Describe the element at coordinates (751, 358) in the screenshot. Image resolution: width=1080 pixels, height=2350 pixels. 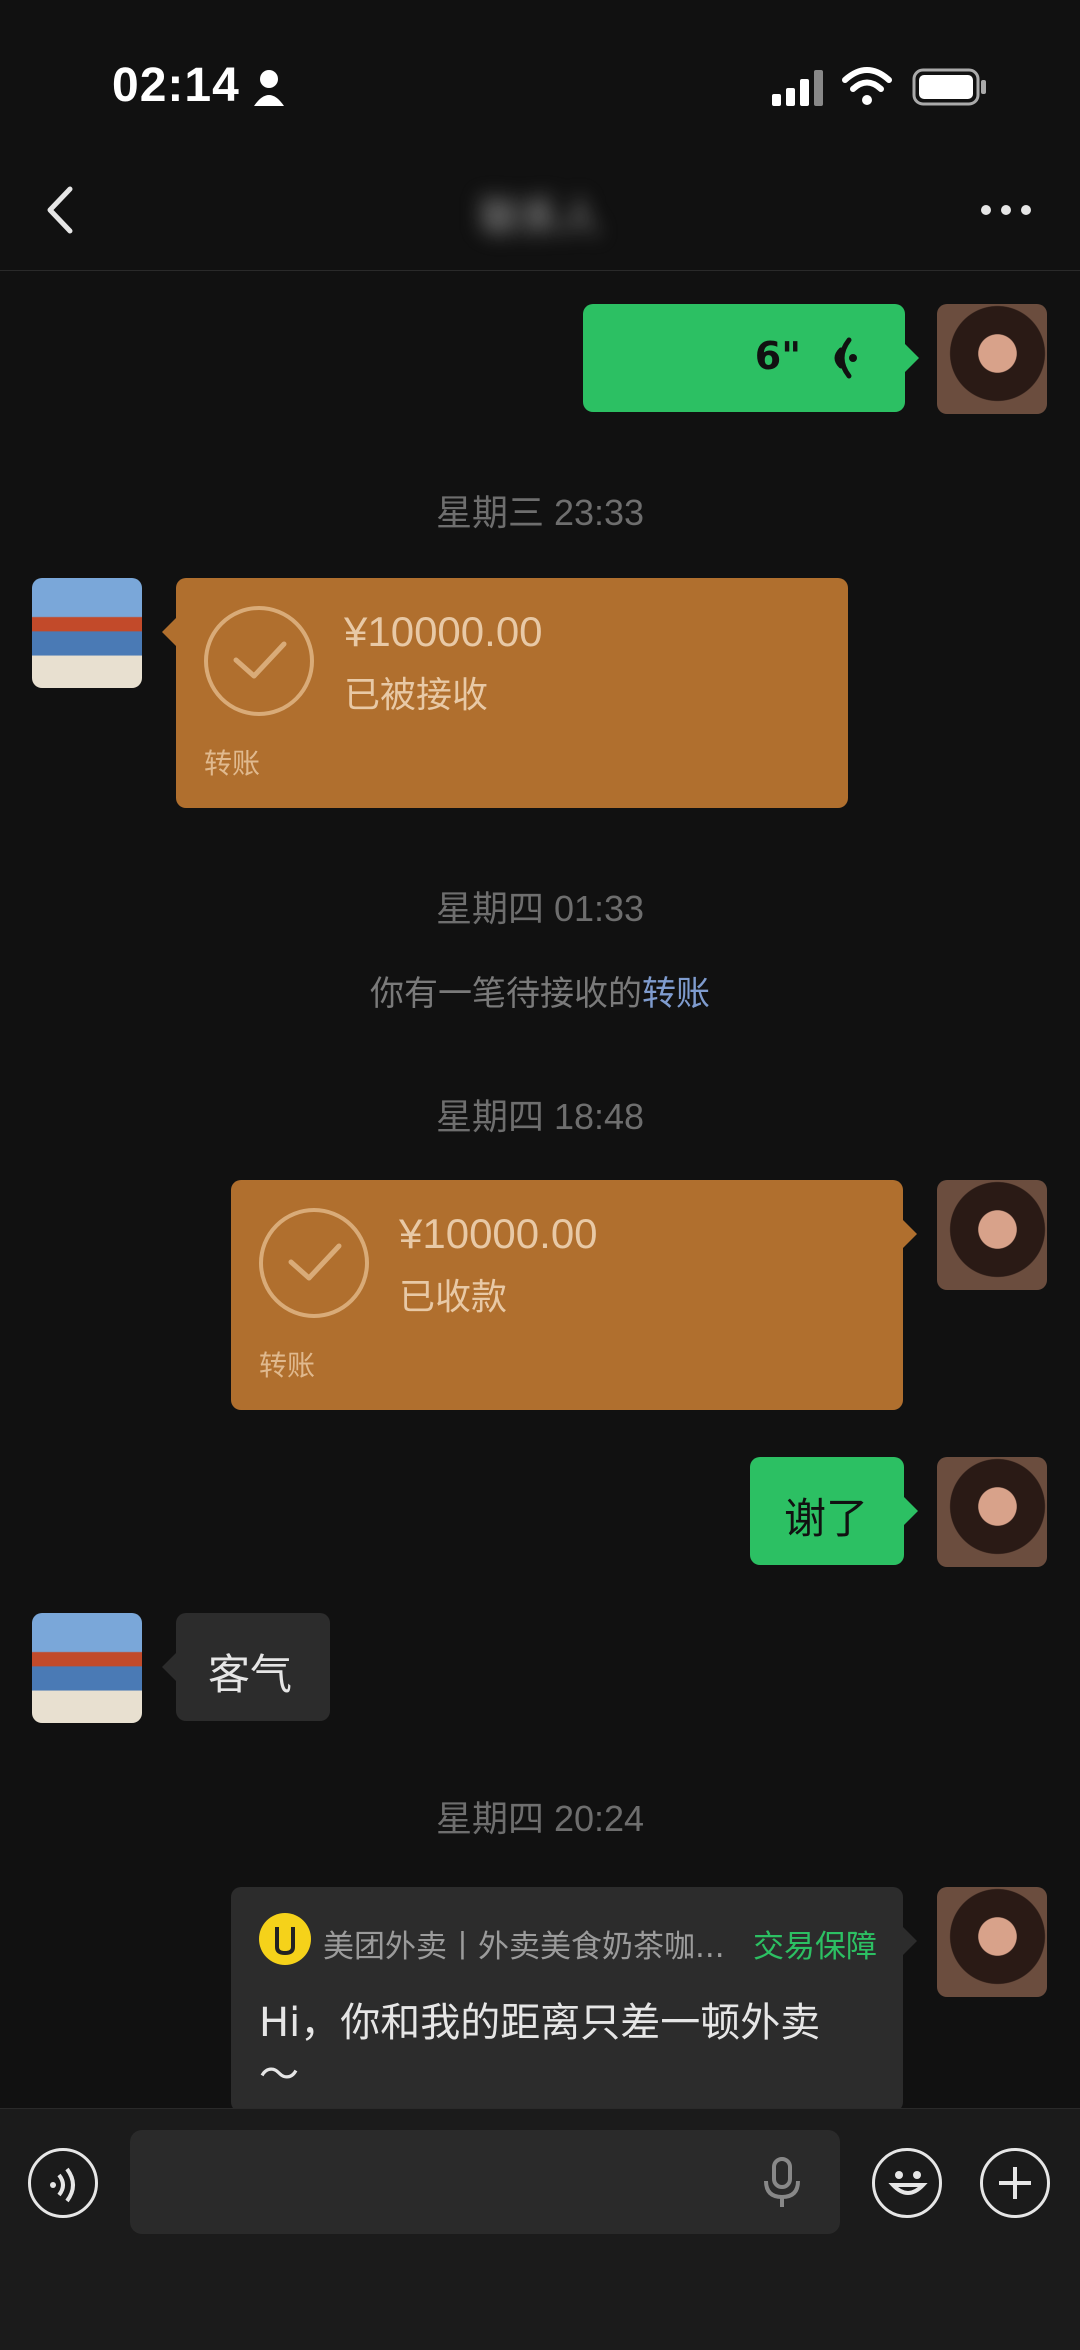
I see `voice-message-bubble: 6"` at that location.